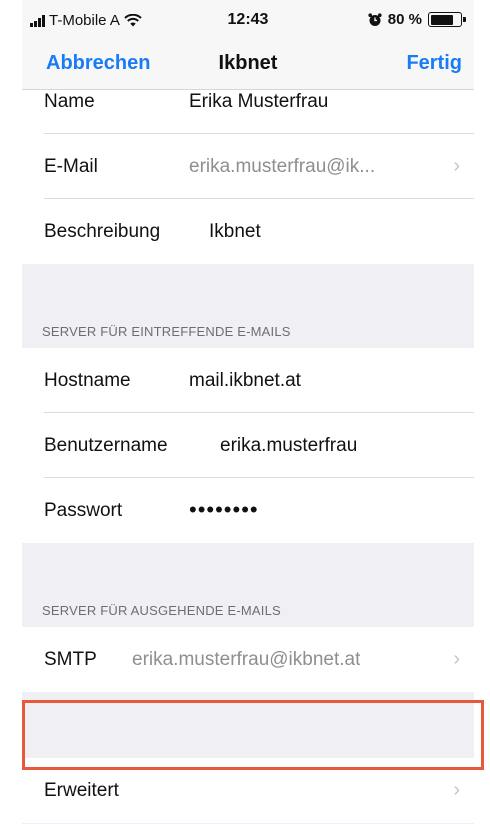  Describe the element at coordinates (87, 380) in the screenshot. I see `hostname-label: Hostname` at that location.